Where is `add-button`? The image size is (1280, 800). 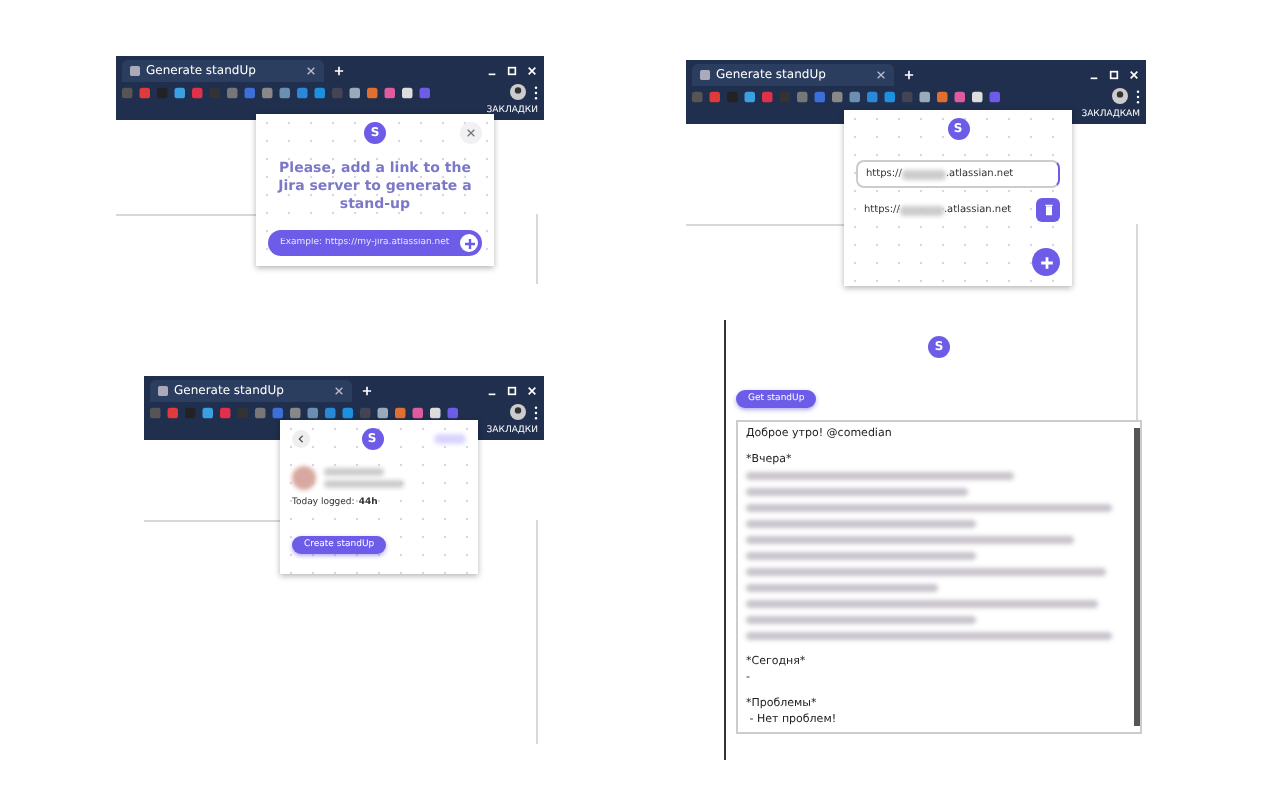
add-button is located at coordinates (1046, 262).